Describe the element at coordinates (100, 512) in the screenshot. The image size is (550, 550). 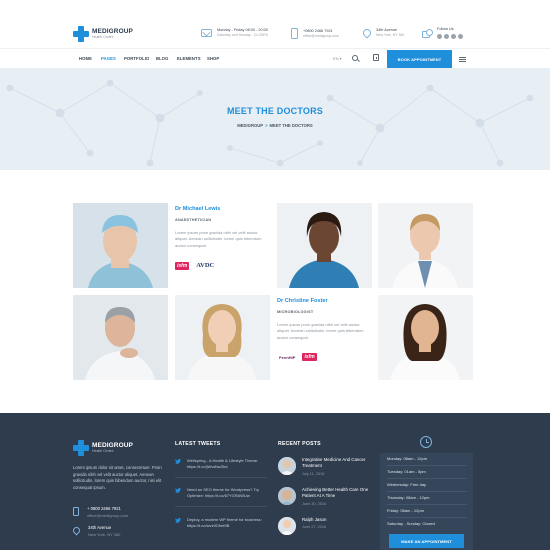
I see `footer-phone-block: + 0800 2466 7921 office@medigroup.com` at that location.